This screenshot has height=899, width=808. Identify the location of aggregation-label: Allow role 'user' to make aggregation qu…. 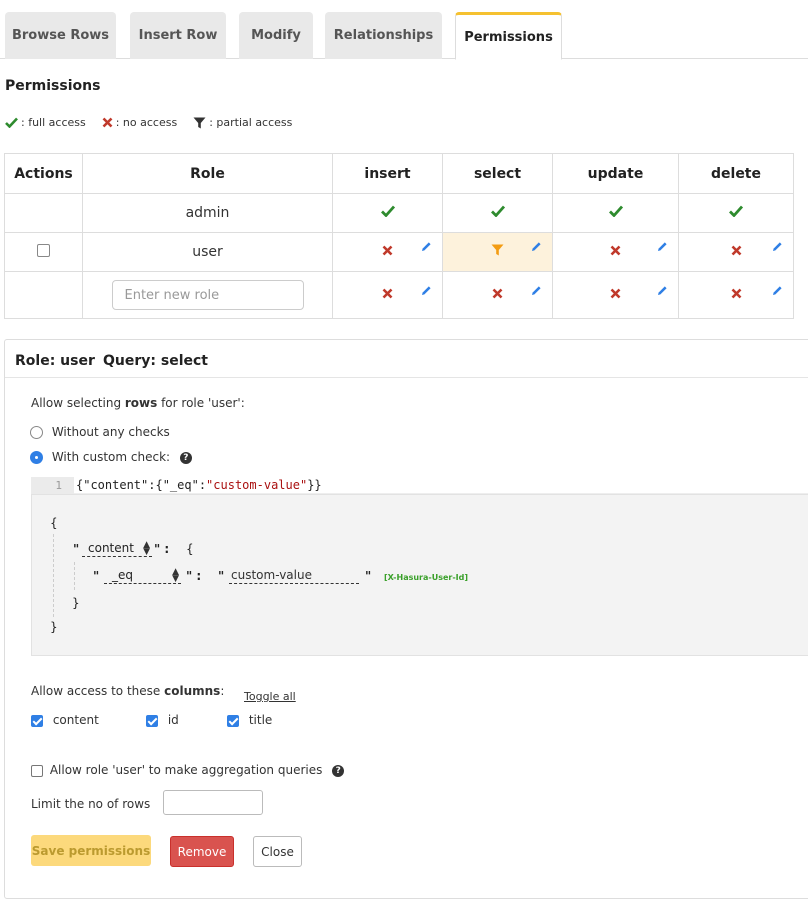
(186, 770).